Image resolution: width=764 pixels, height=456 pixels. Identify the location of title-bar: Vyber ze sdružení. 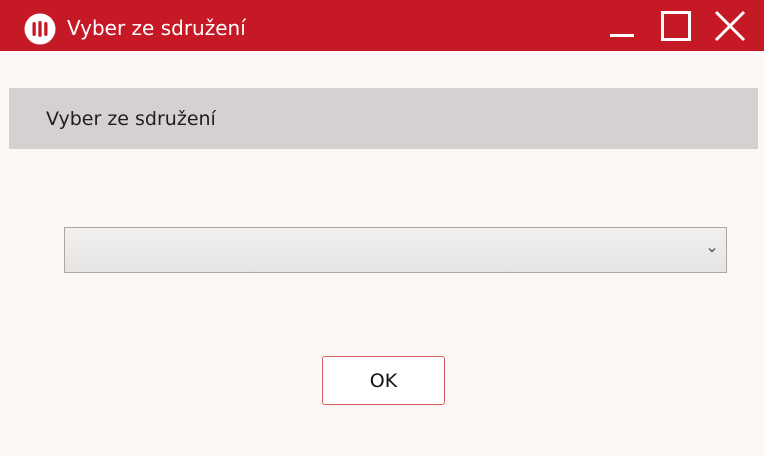
(382, 25).